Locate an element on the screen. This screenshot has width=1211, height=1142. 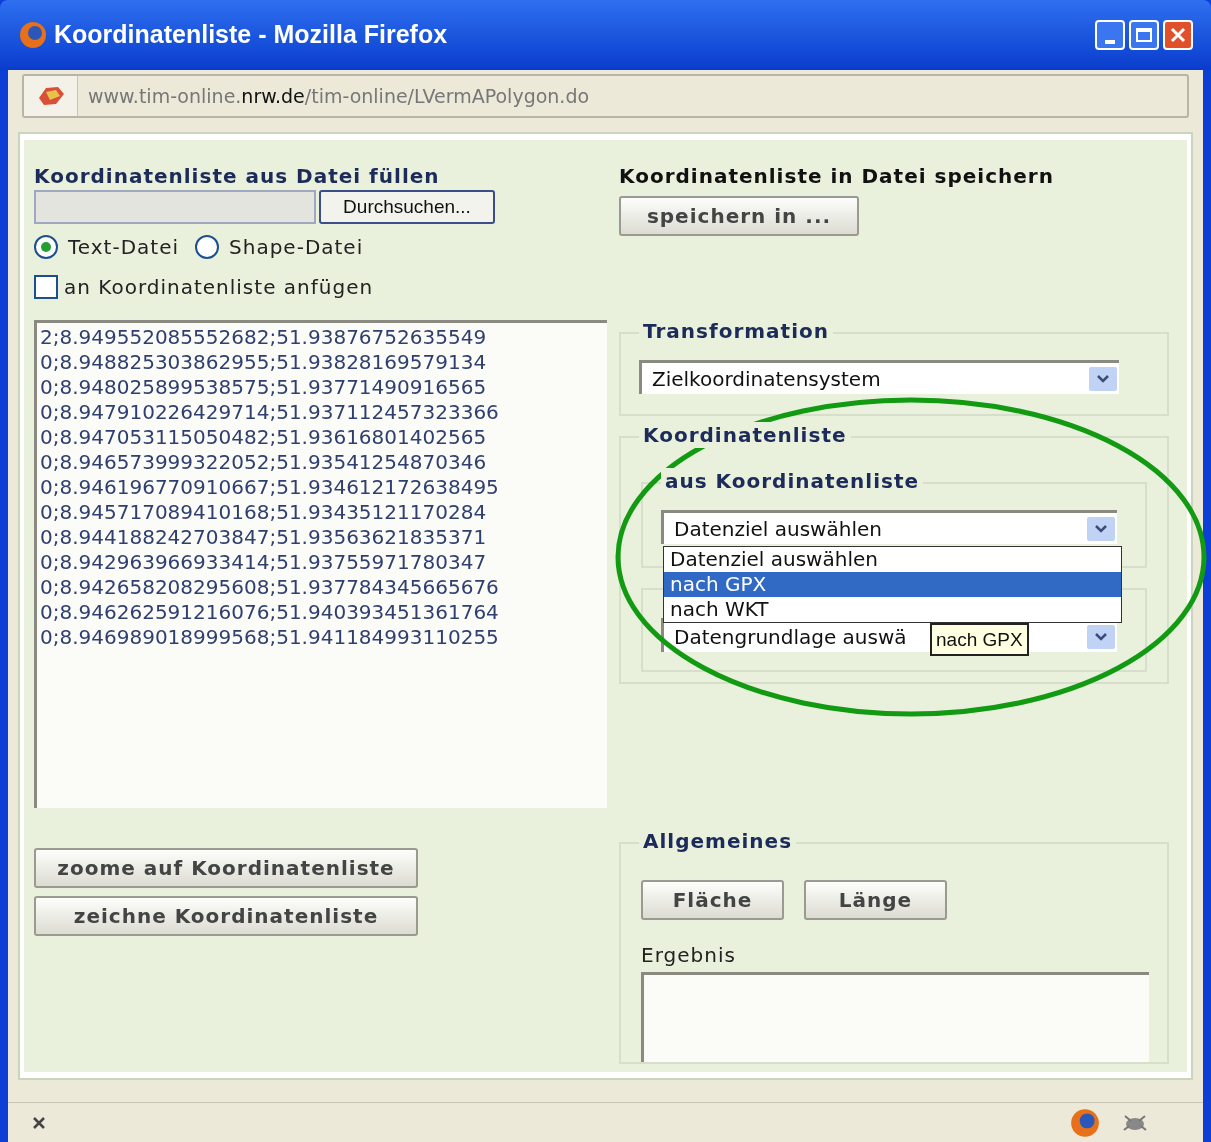
minimize-button is located at coordinates (1110, 35).